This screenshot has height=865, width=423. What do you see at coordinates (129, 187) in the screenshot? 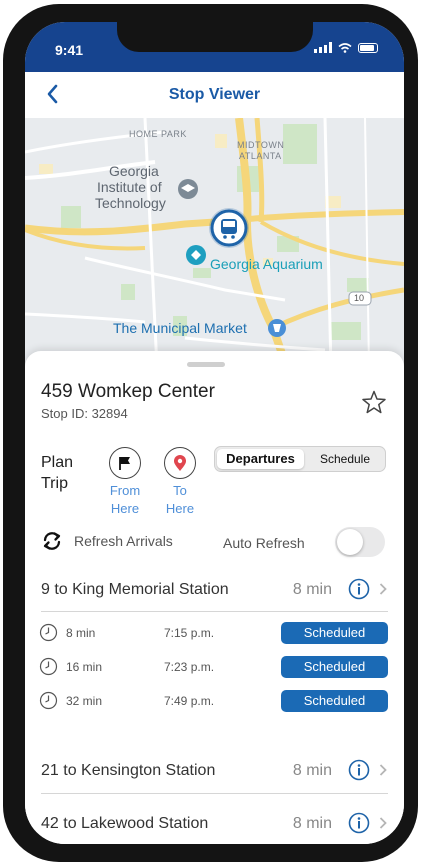
I see `map-label-institute: Institute of` at bounding box center [129, 187].